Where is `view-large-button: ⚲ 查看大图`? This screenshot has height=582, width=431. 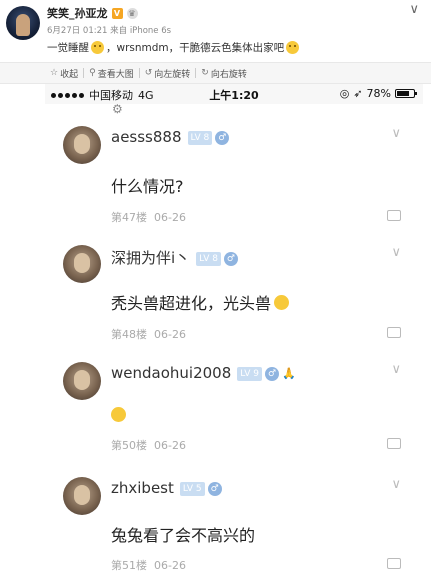 view-large-button: ⚲ 查看大图 is located at coordinates (111, 73).